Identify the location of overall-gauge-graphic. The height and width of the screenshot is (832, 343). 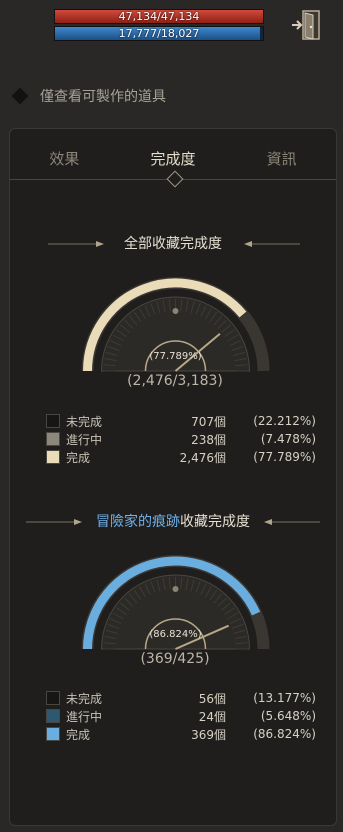
(175, 324).